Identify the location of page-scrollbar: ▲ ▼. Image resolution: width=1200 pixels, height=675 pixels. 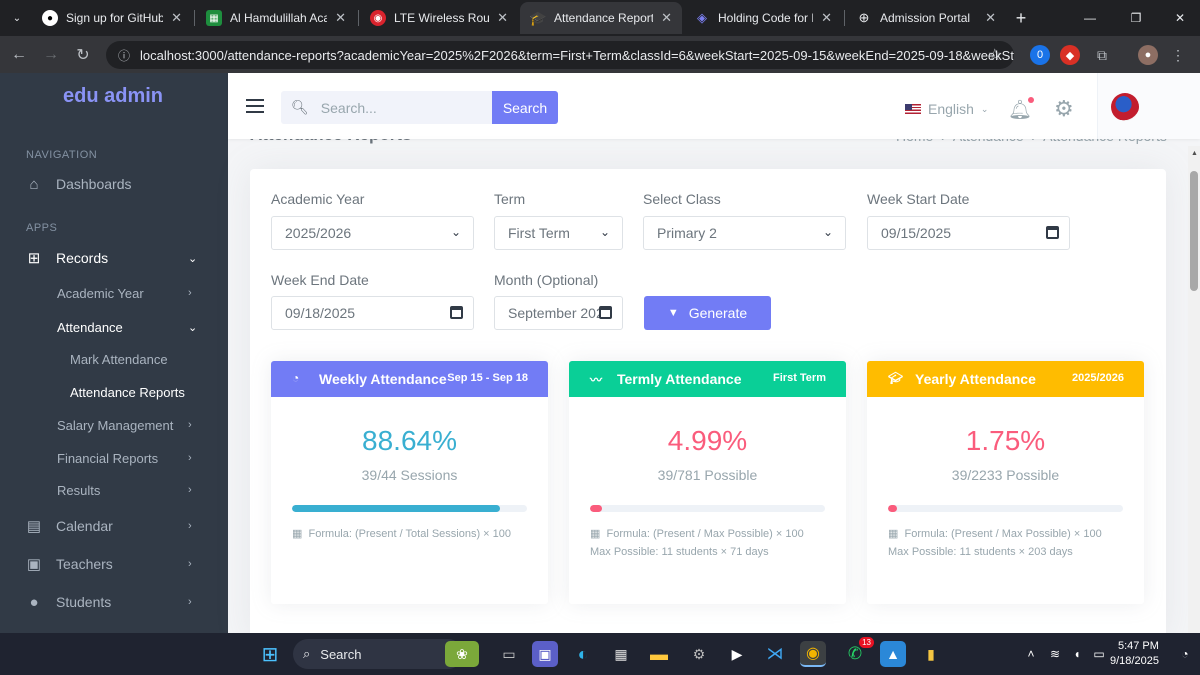
(1194, 389).